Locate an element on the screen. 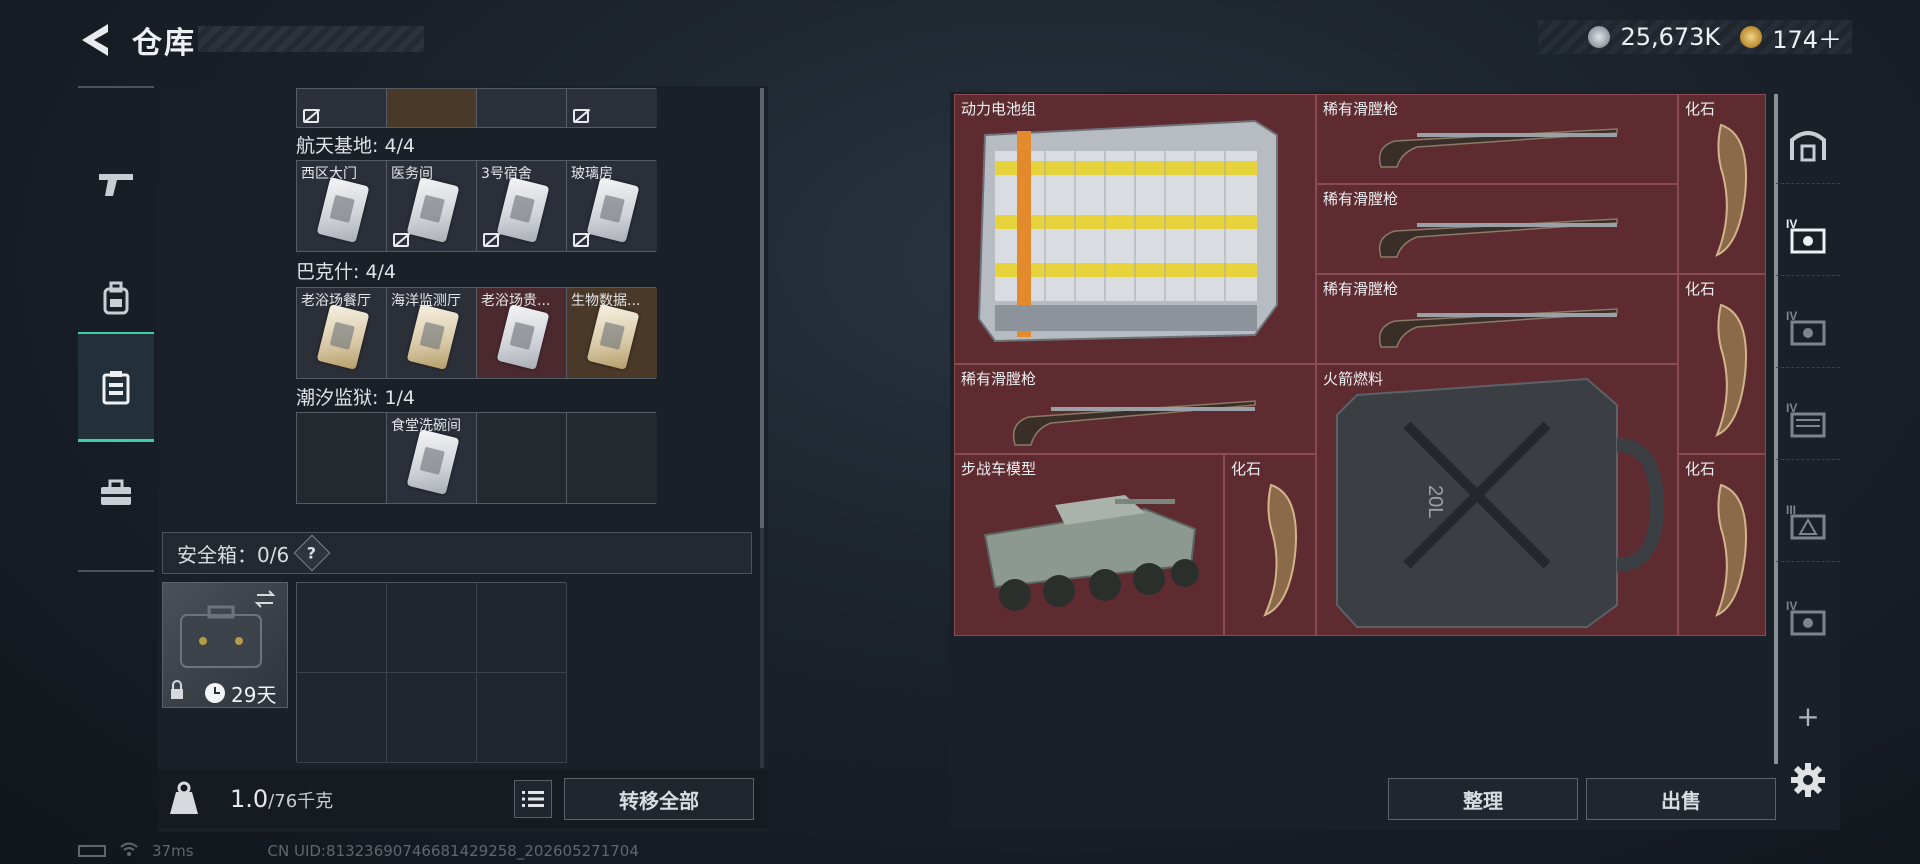 This screenshot has height=864, width=1920. key-slot: 老浴场餐厅 is located at coordinates (342, 333).